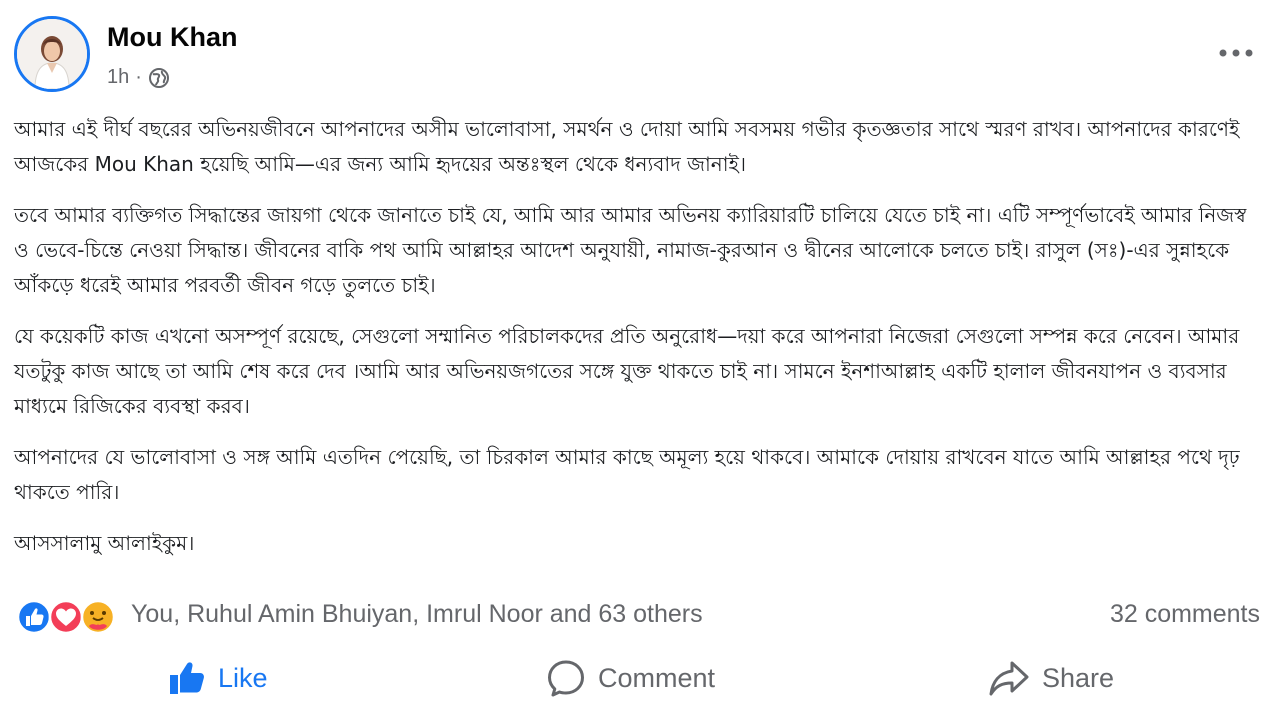 The image size is (1280, 720). What do you see at coordinates (159, 78) in the screenshot?
I see `globe-icon` at bounding box center [159, 78].